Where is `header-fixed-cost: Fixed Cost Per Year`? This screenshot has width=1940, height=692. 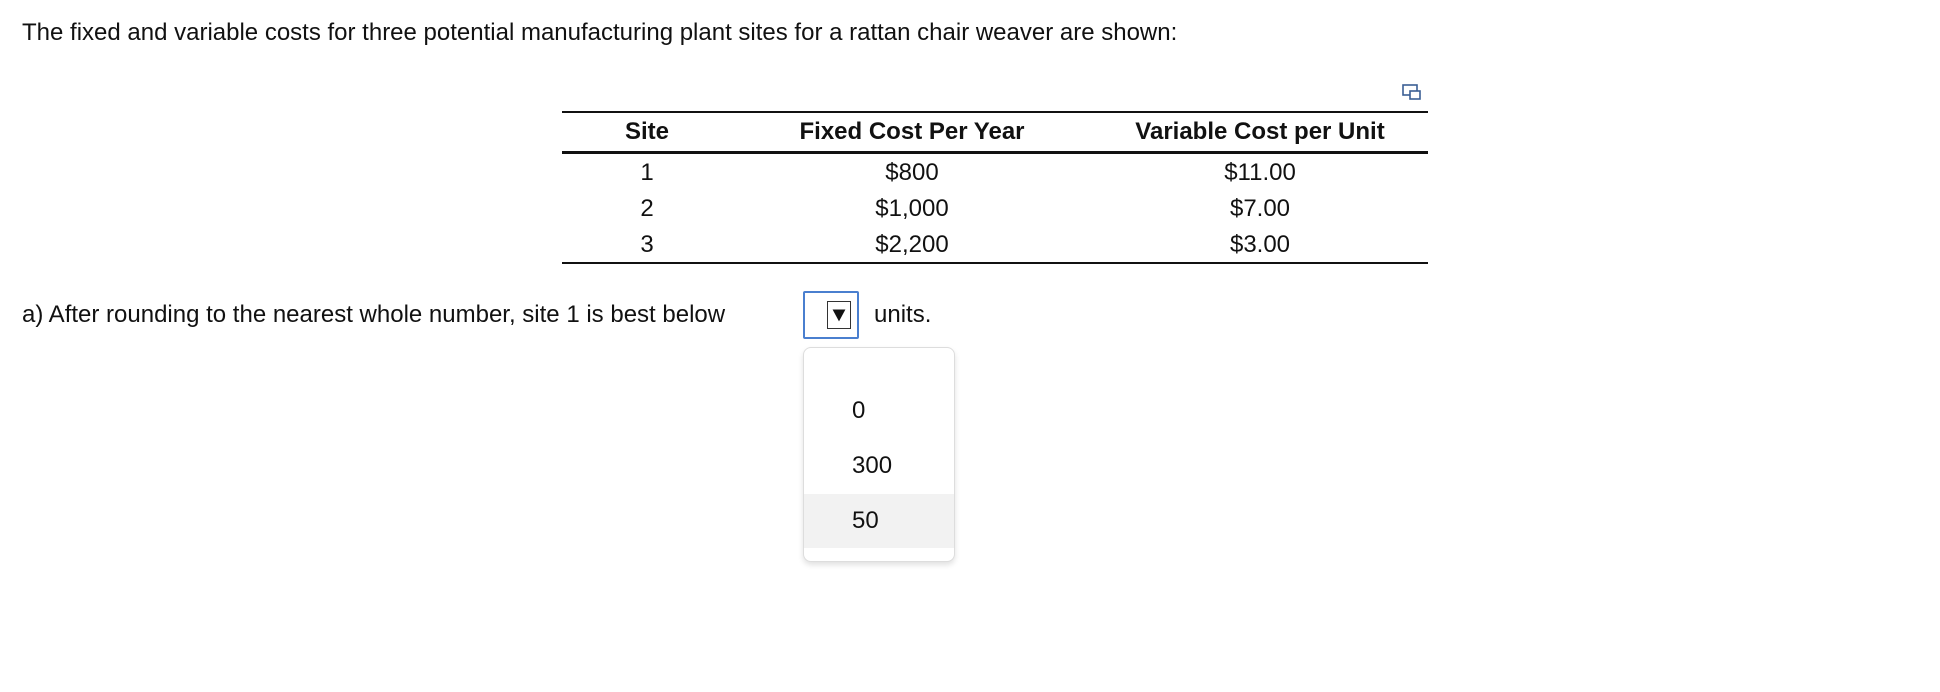
header-fixed-cost: Fixed Cost Per Year is located at coordinates (912, 131).